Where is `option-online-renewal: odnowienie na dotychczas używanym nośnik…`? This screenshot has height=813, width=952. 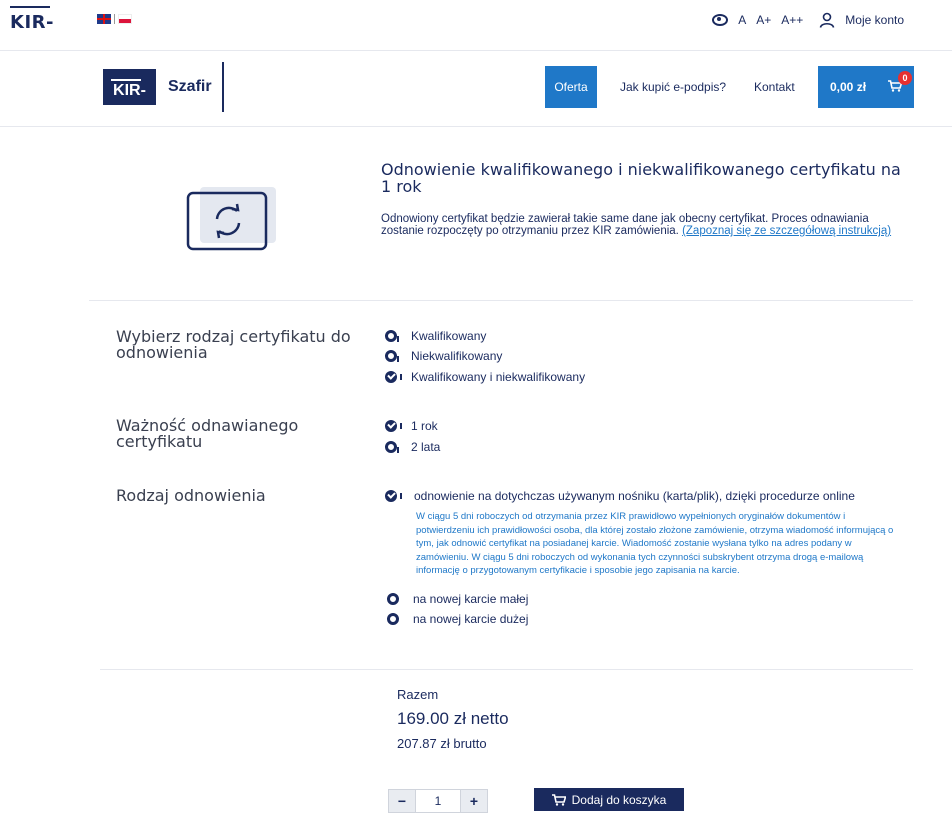
option-online-renewal: odnowienie na dotychczas używanym nośnik… is located at coordinates (620, 496).